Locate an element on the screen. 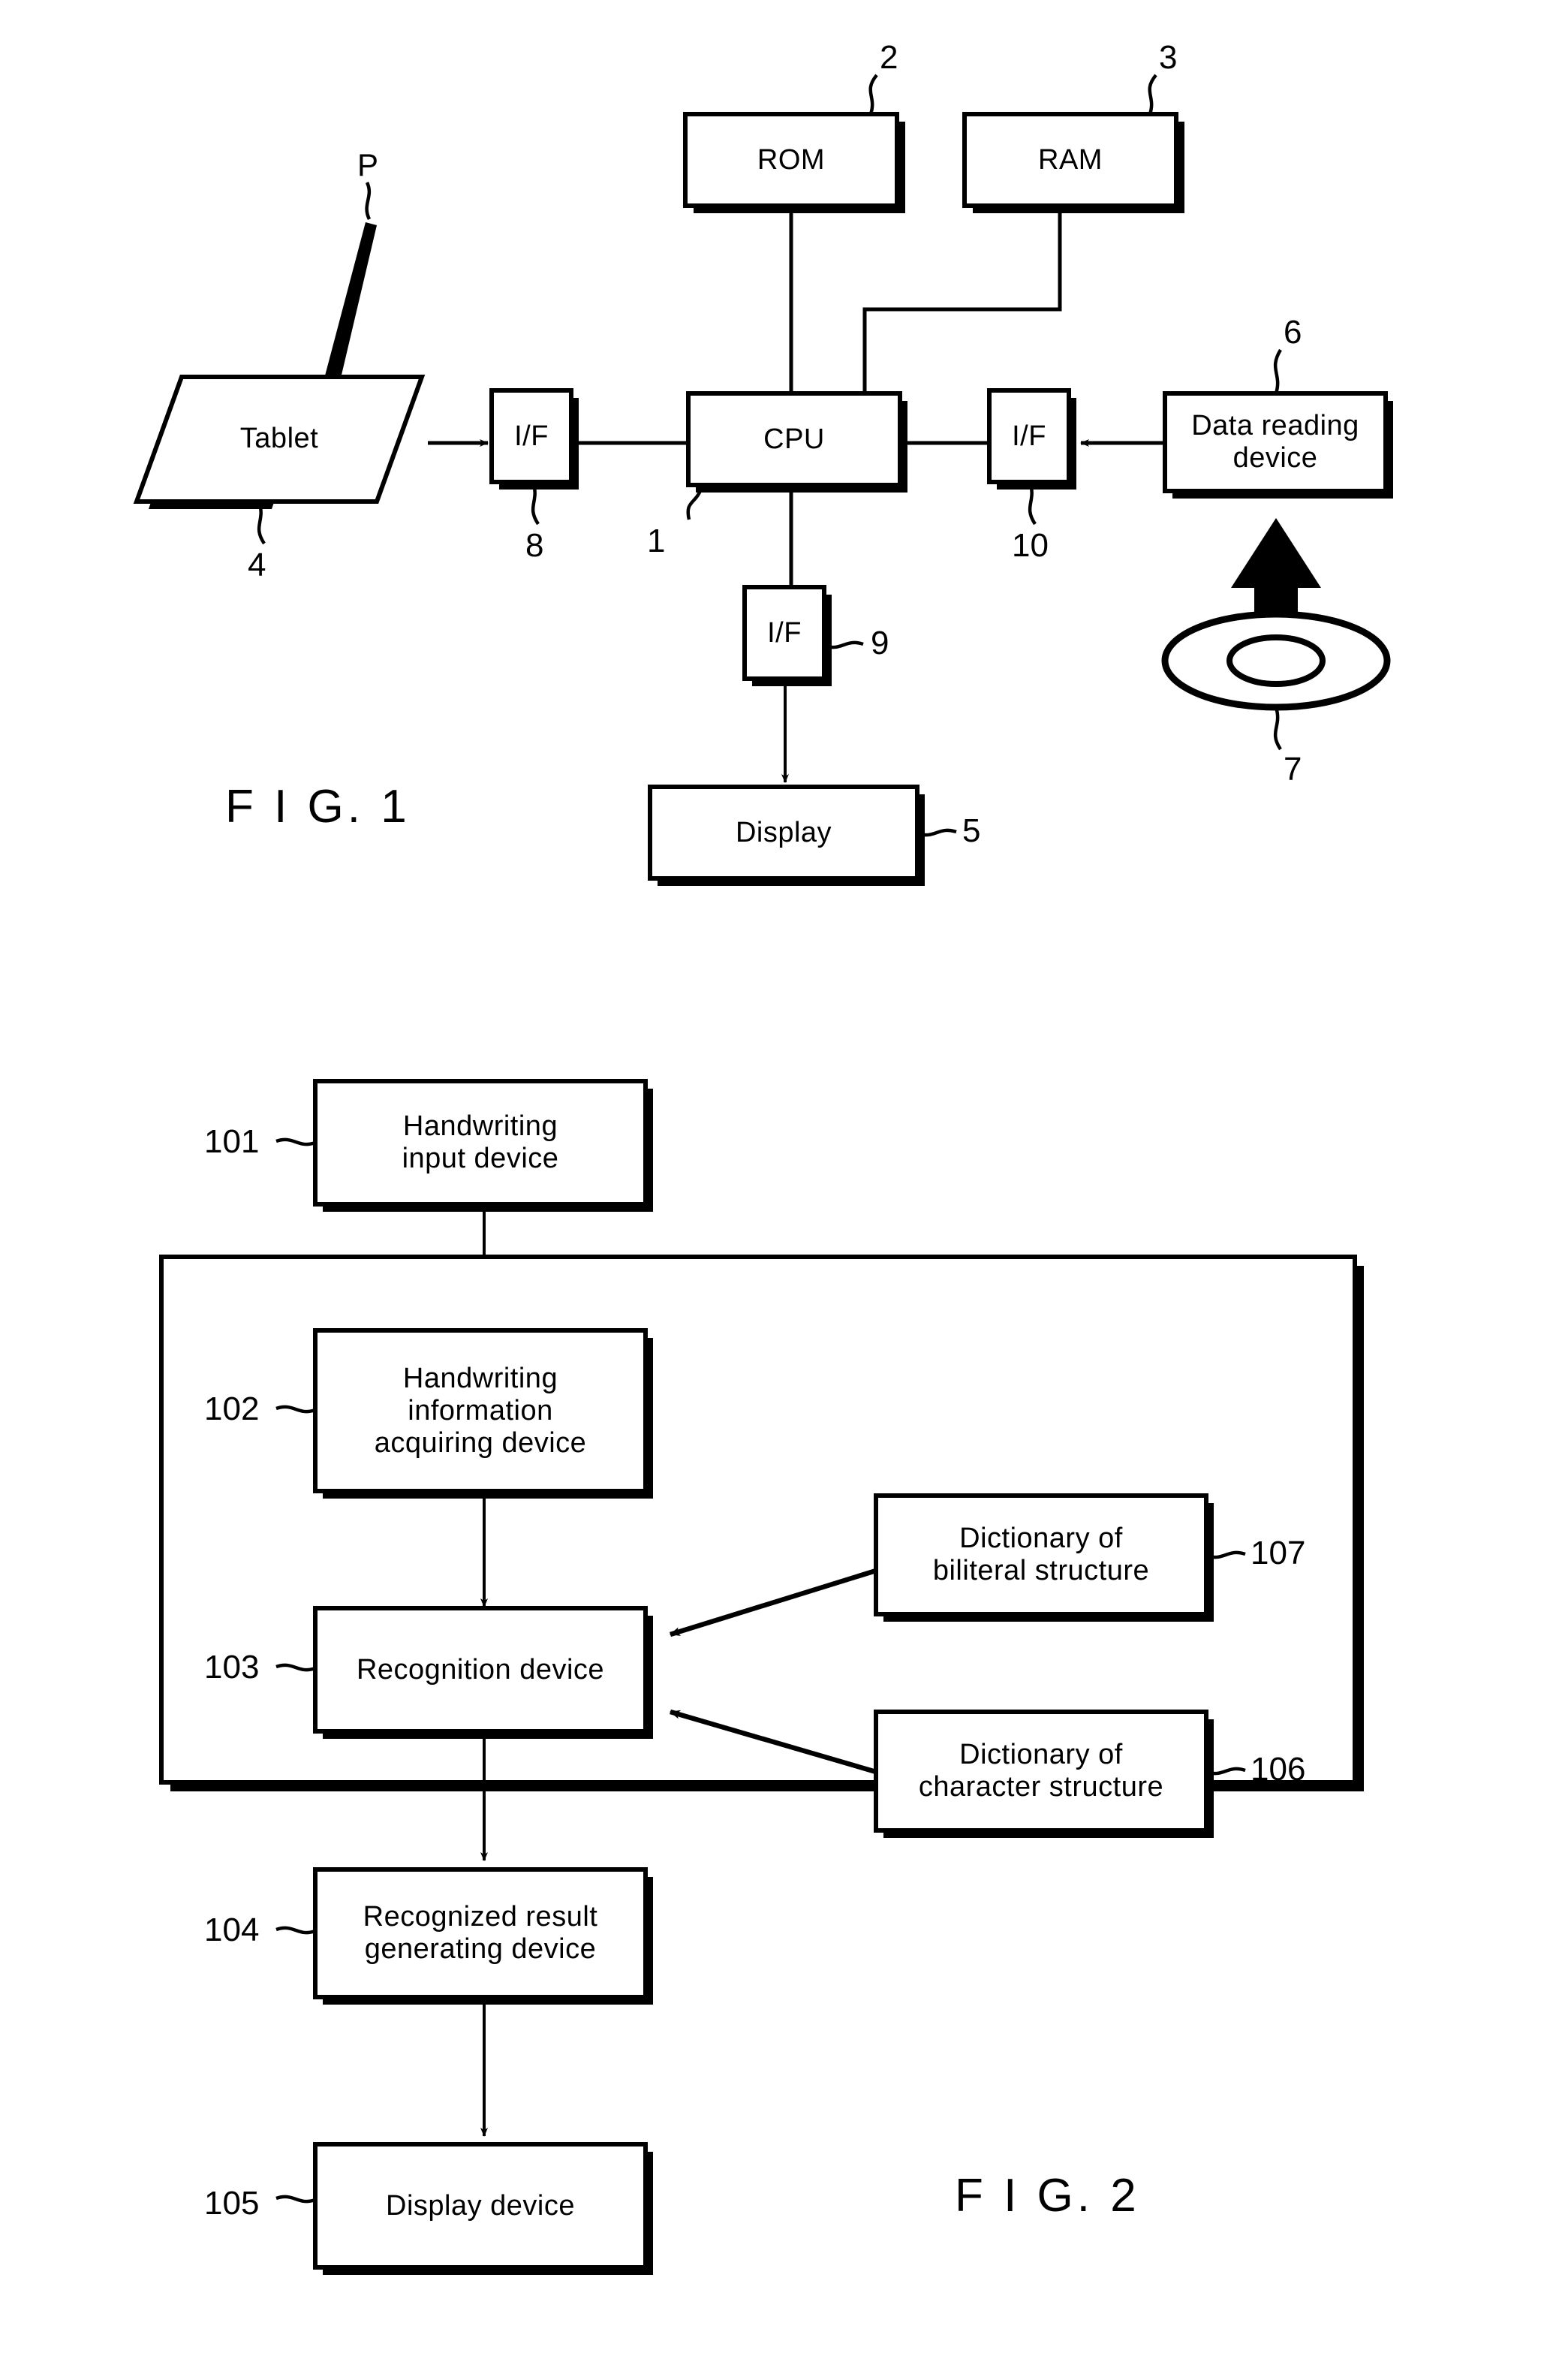 The height and width of the screenshot is (2380, 1553). if8-label: I/F is located at coordinates (531, 436).